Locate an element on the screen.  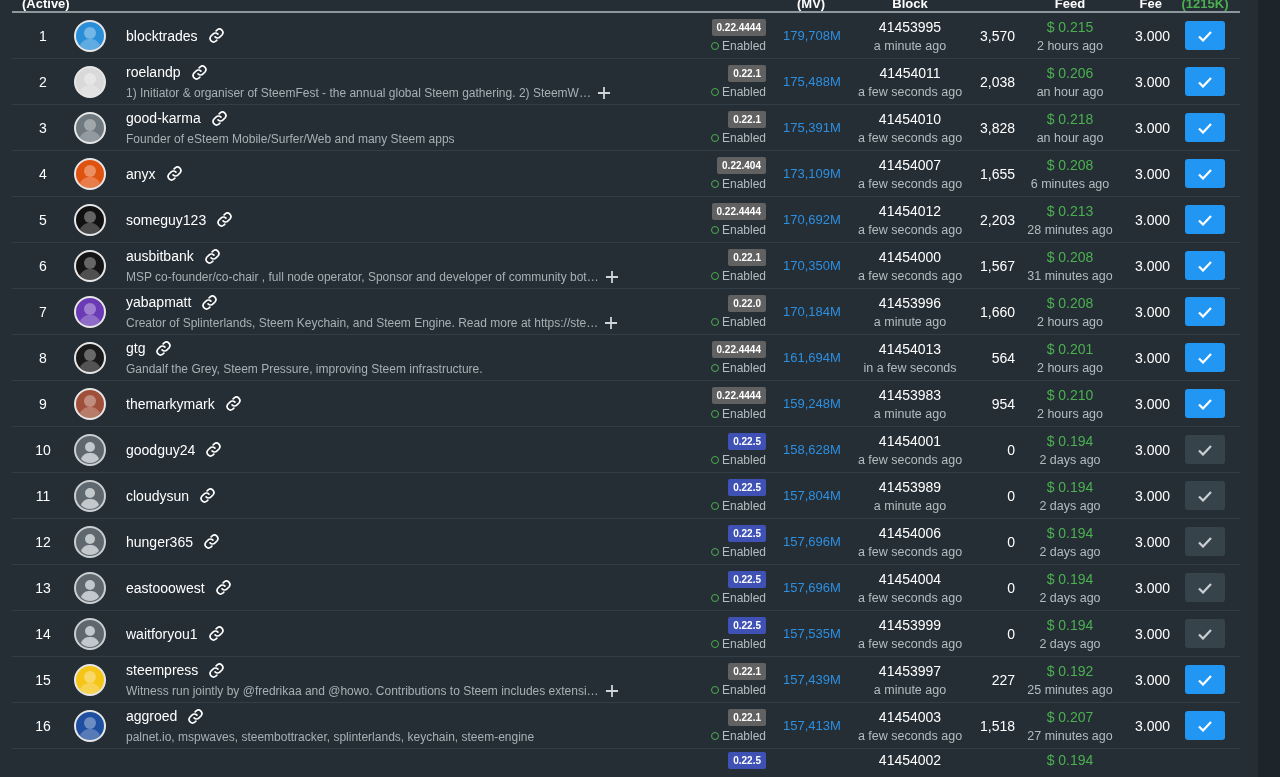
witness-name: steempress is located at coordinates (162, 670).